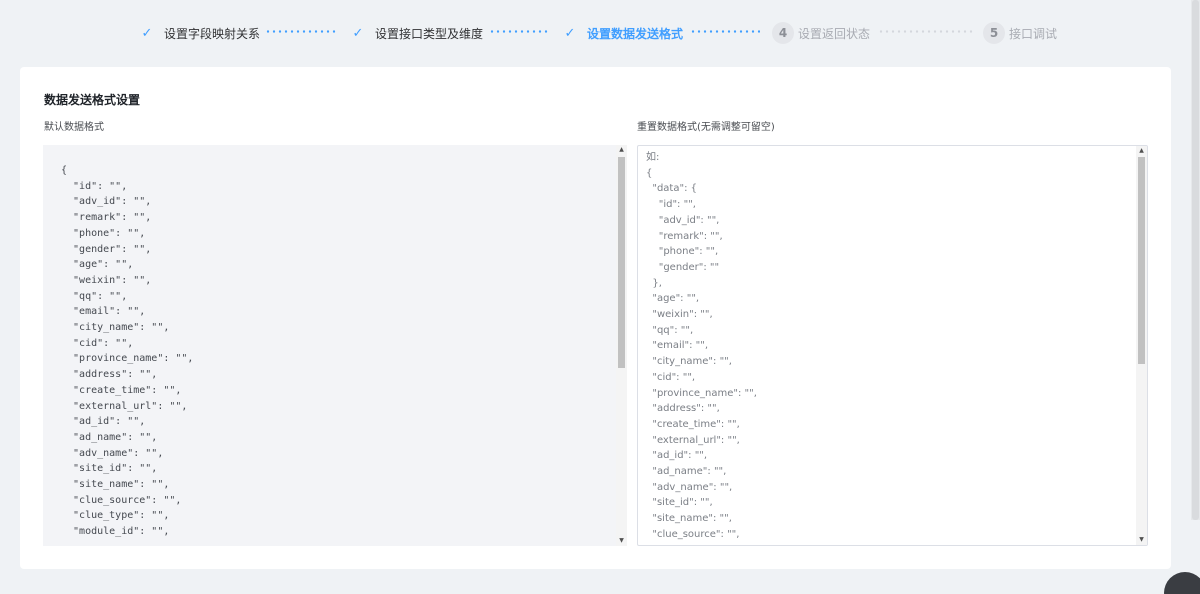  I want to click on step-3-label: 设置数据发送格式, so click(635, 33).